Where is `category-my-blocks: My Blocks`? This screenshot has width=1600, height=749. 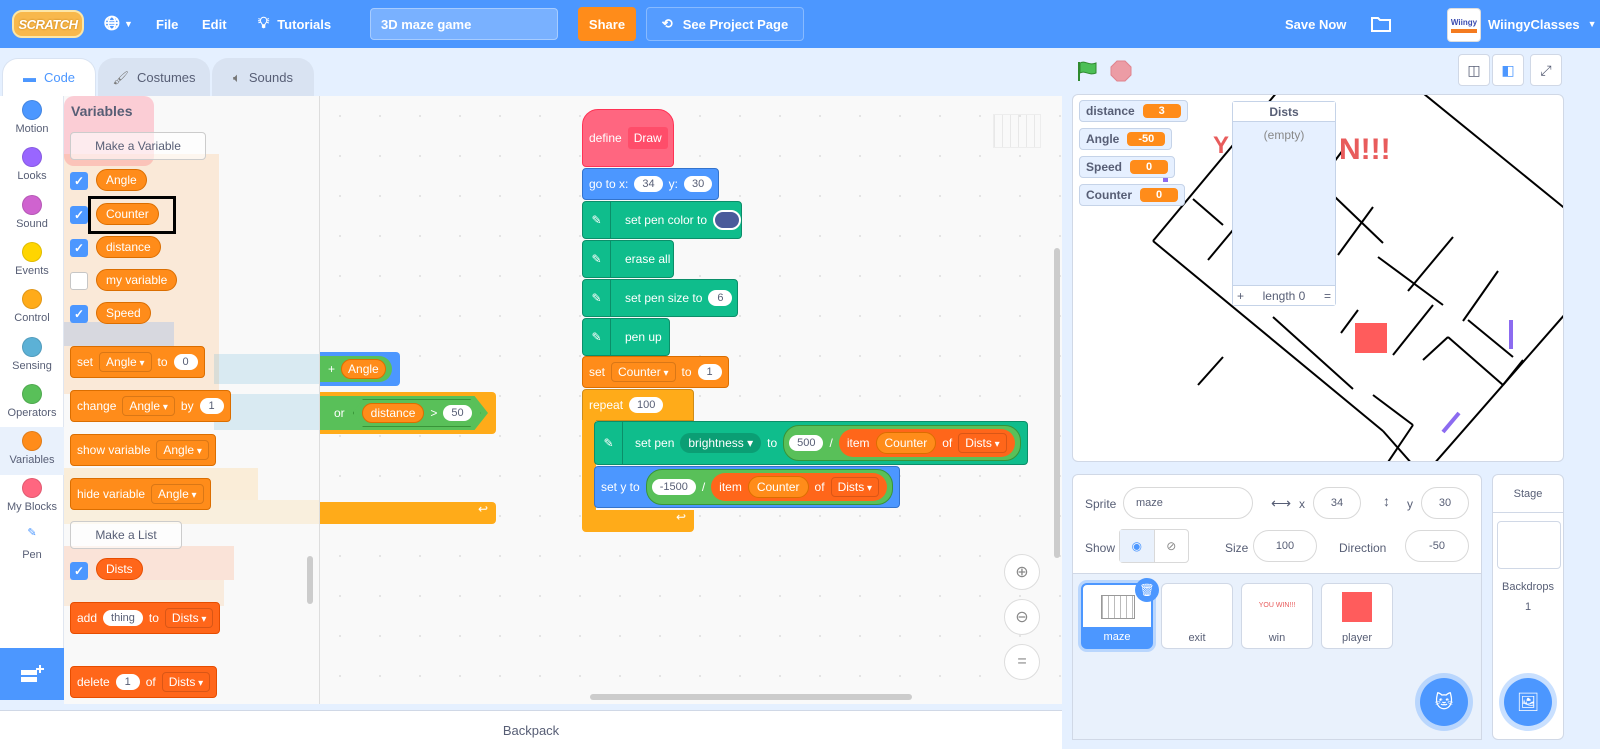 category-my-blocks: My Blocks is located at coordinates (32, 498).